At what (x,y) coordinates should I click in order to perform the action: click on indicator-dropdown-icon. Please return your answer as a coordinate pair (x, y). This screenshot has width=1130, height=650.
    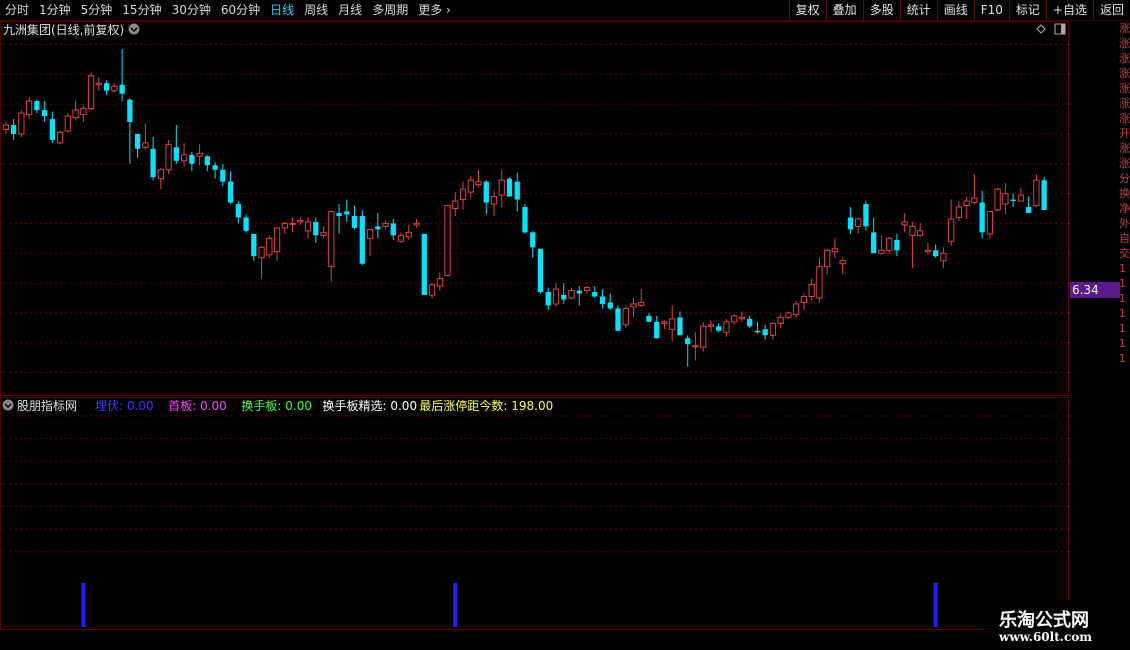
    Looking at the image, I should click on (8, 405).